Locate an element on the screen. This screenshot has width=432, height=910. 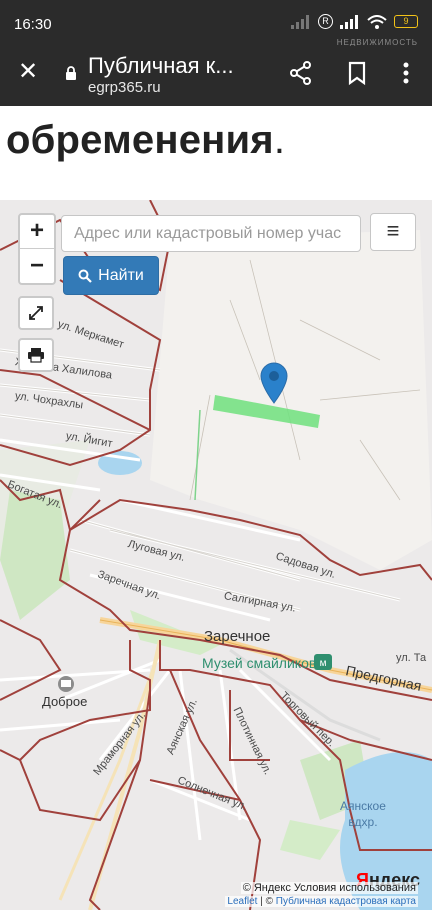
heading-text: обременения is located at coordinates (140, 140).